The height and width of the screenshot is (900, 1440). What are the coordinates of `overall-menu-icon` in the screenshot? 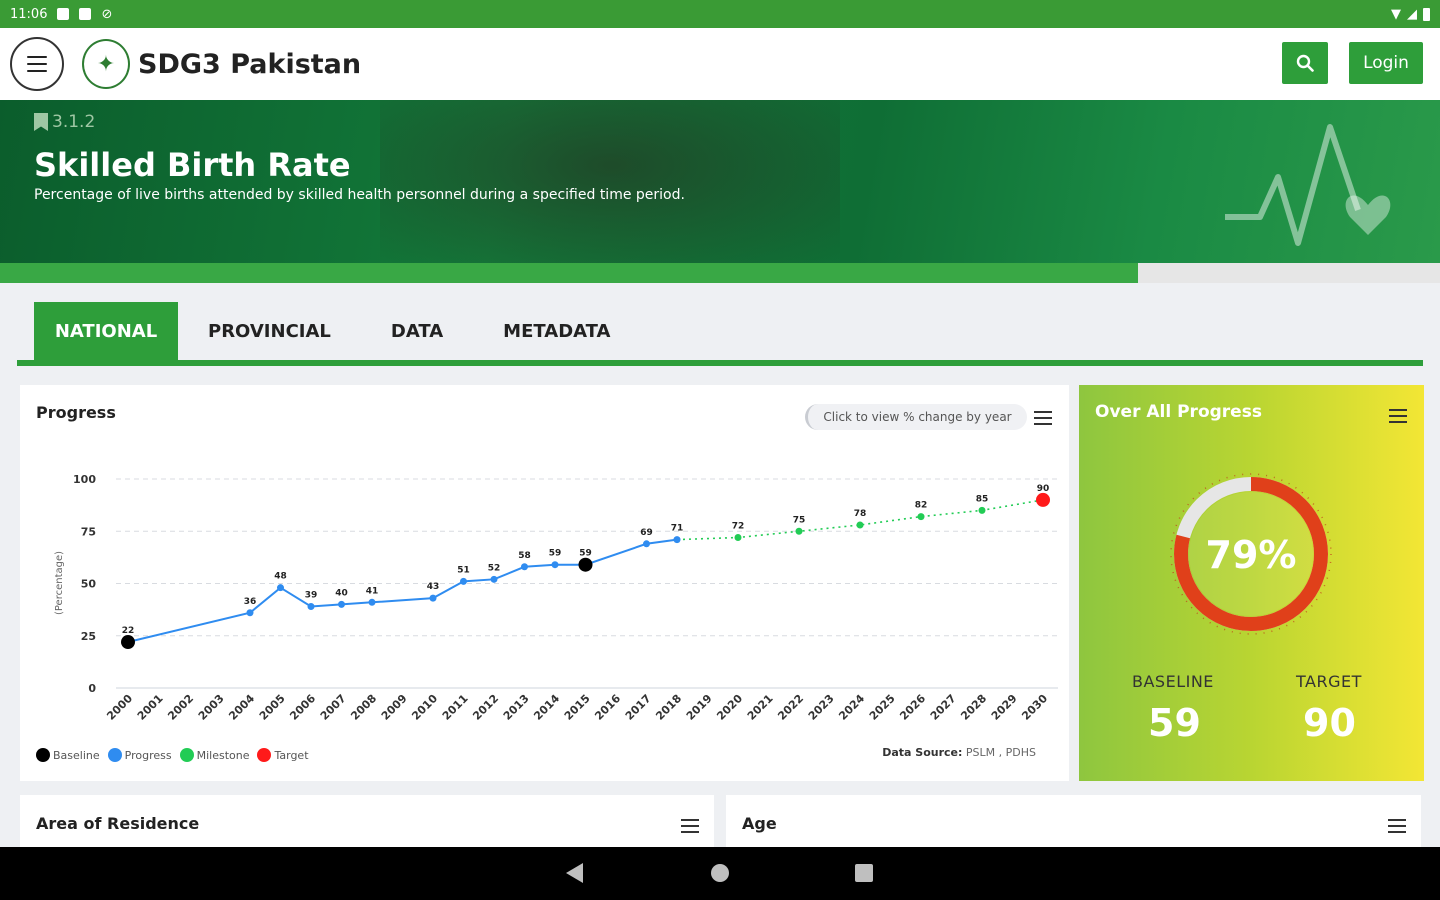 It's located at (1398, 416).